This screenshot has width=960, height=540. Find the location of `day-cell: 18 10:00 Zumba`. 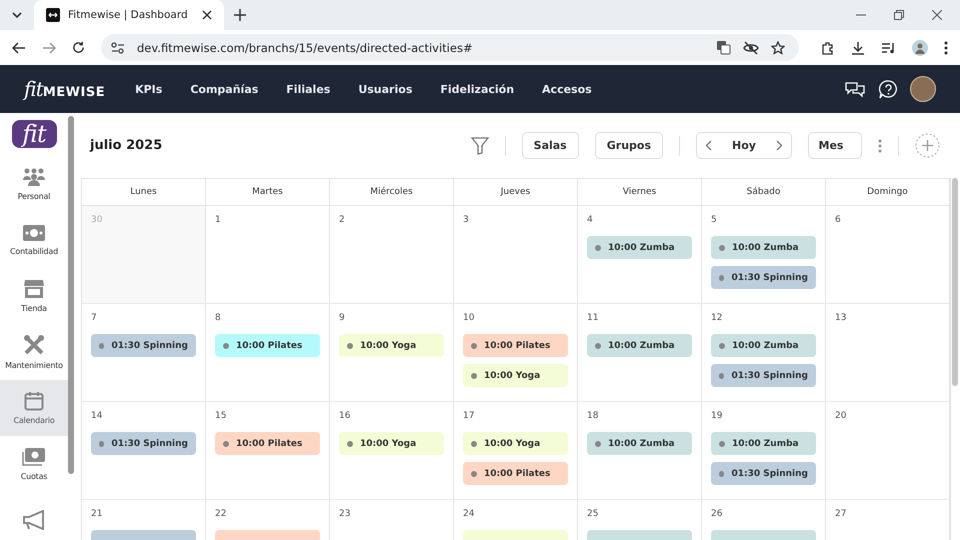

day-cell: 18 10:00 Zumba is located at coordinates (640, 450).